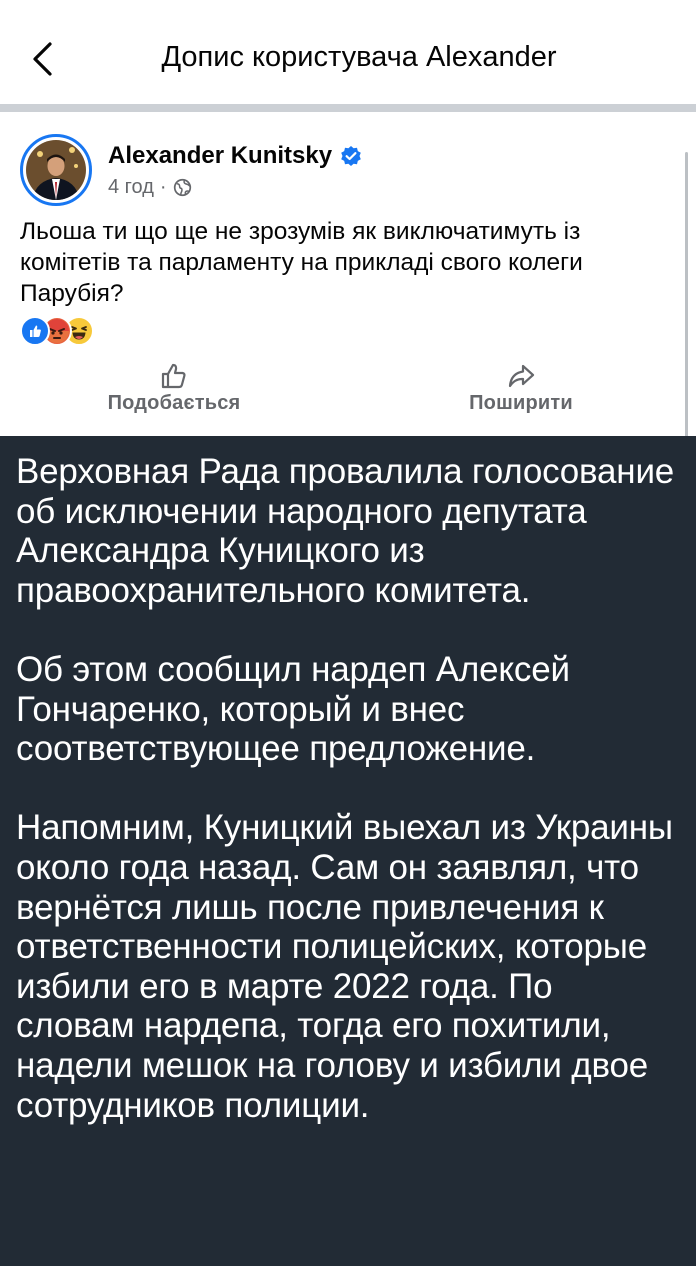  I want to click on thumbs-up-icon, so click(173, 376).